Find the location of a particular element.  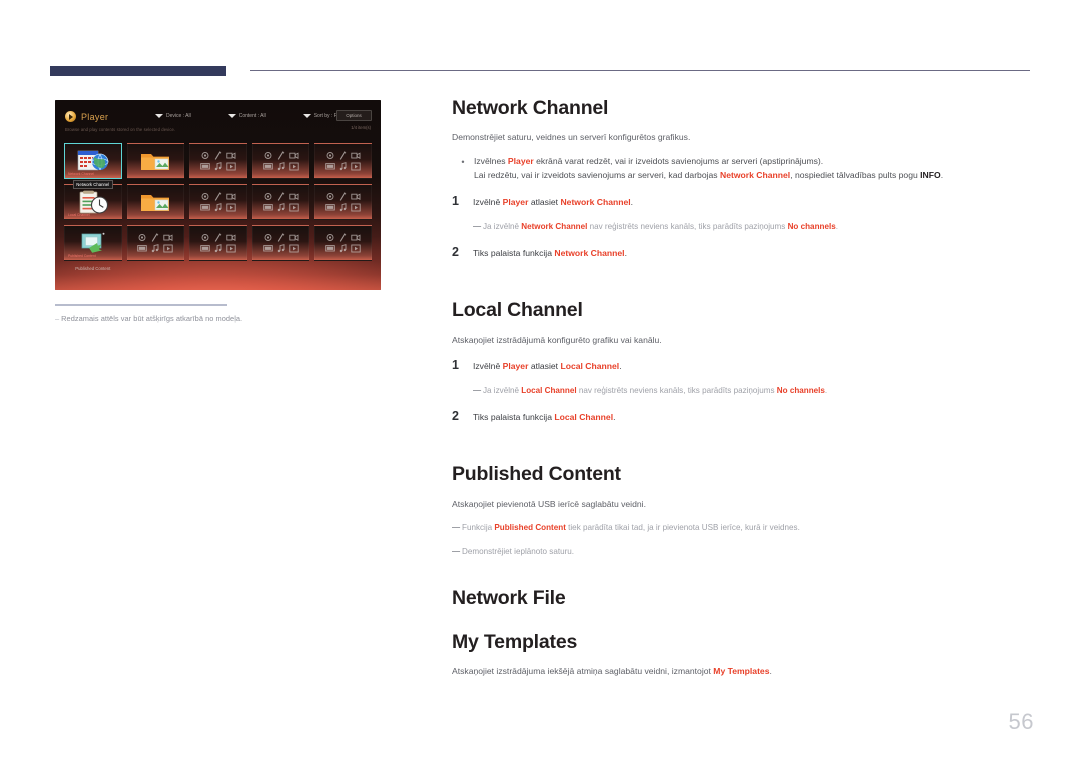

step-term-player: Player is located at coordinates (515, 366).